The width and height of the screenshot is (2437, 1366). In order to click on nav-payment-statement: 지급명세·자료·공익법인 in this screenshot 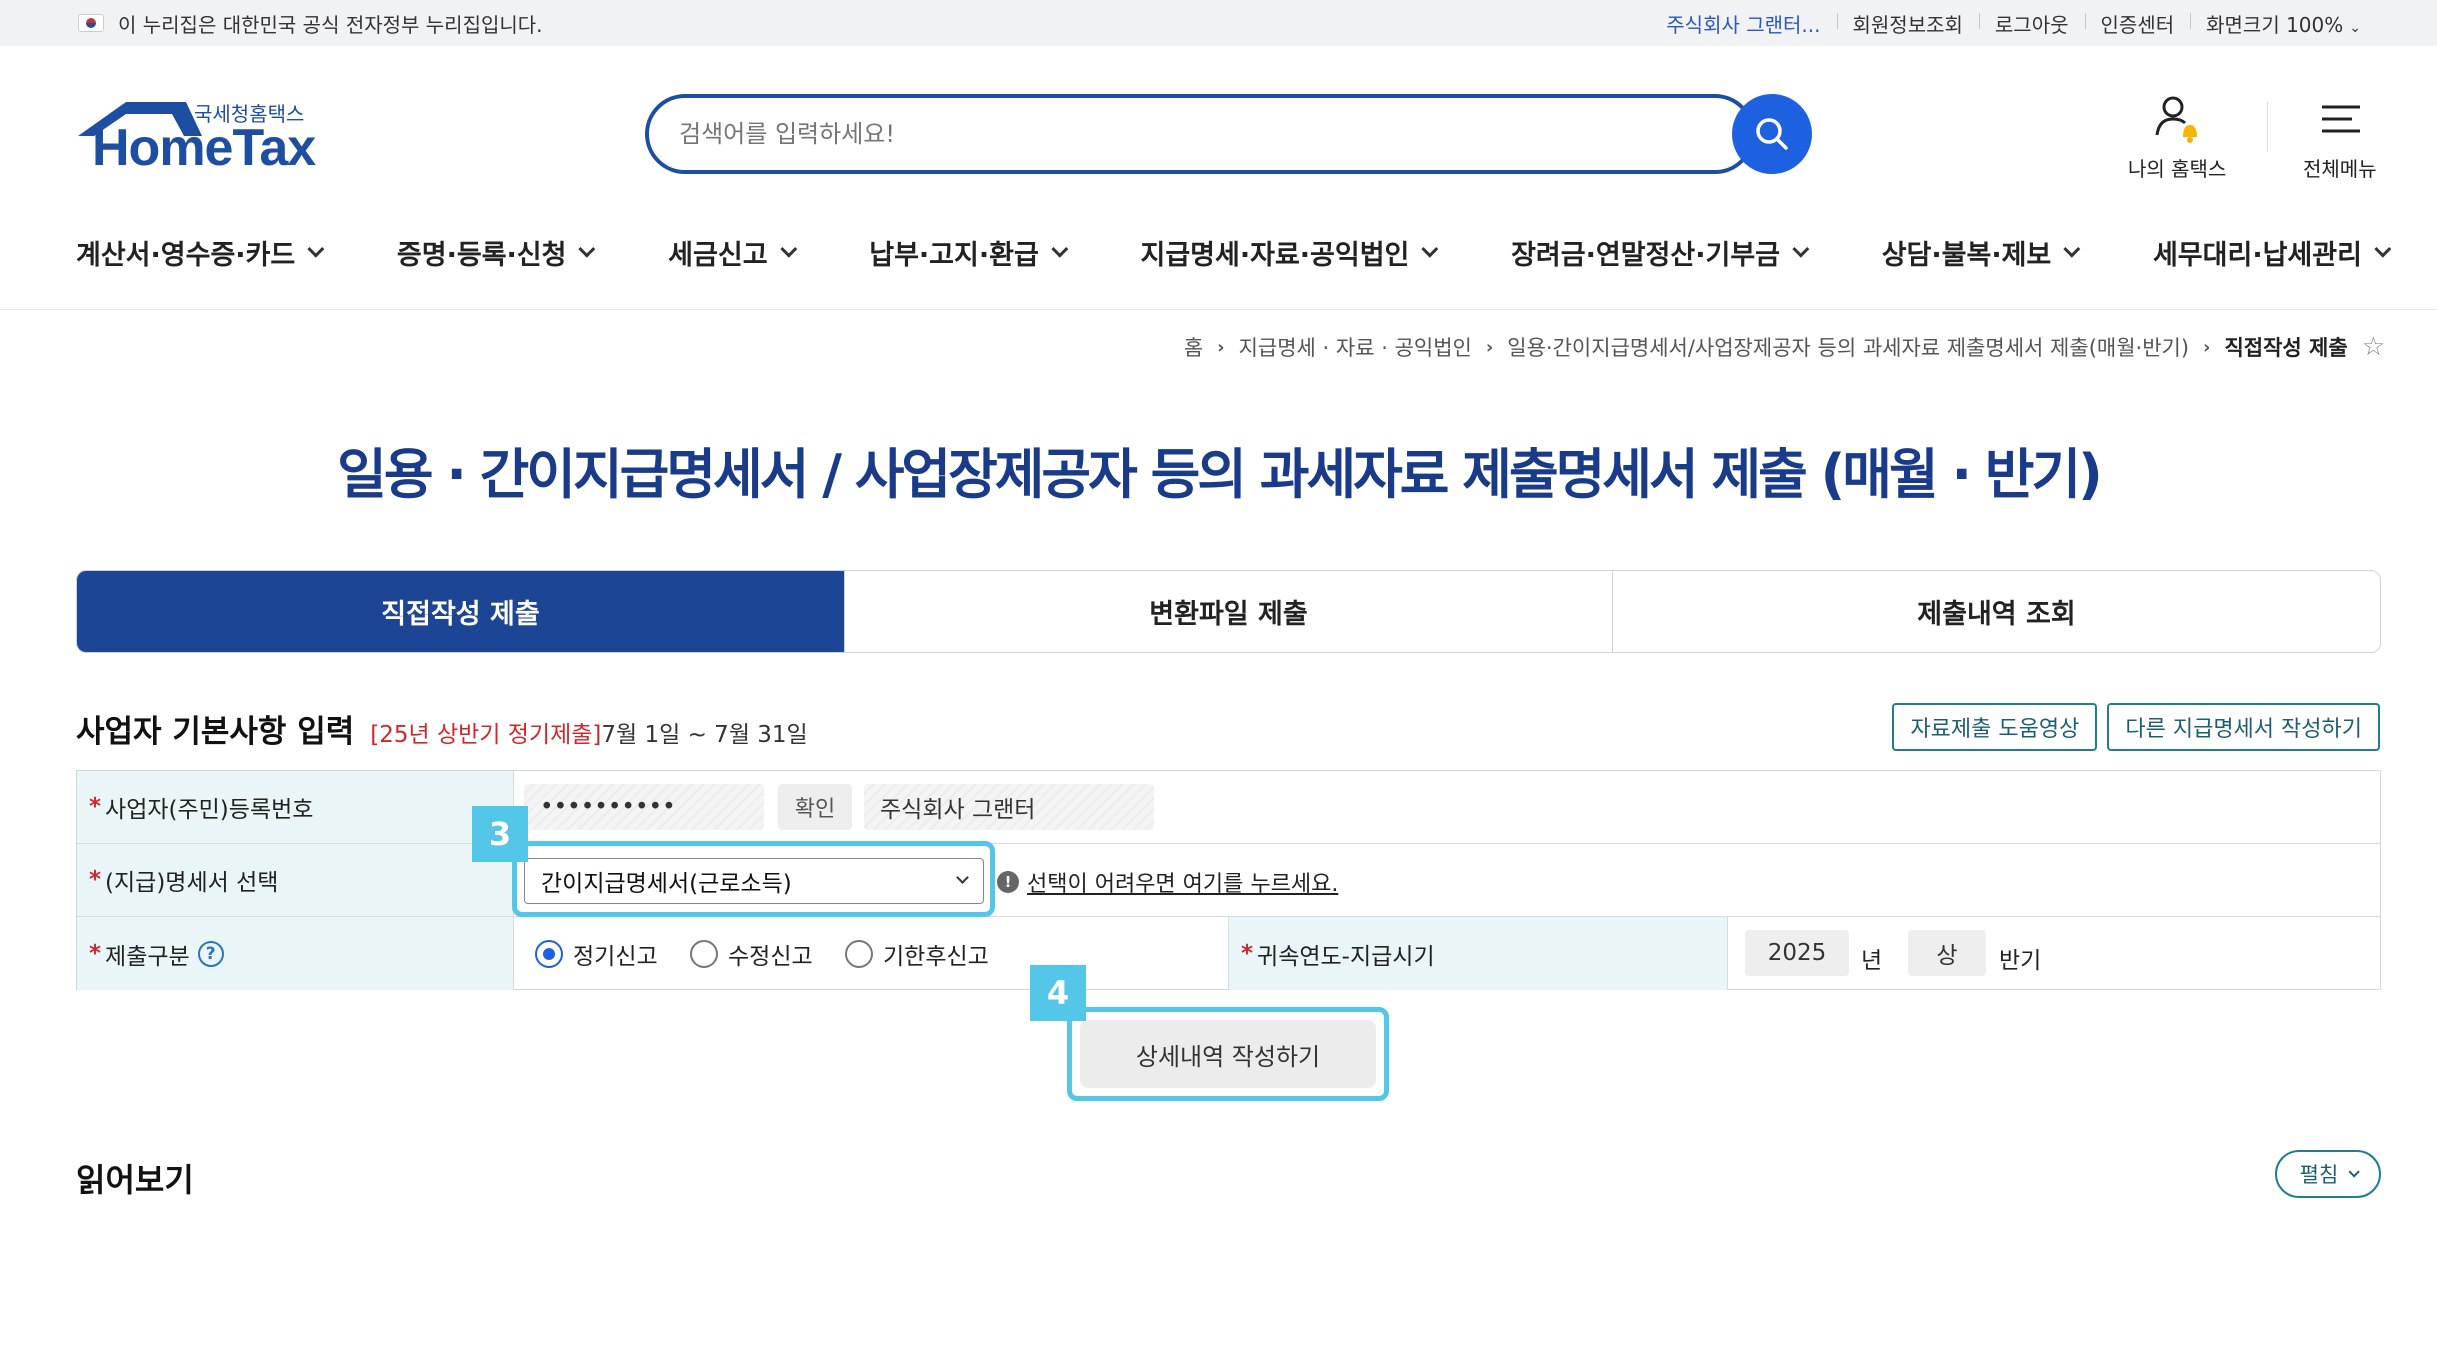, I will do `click(1289, 252)`.